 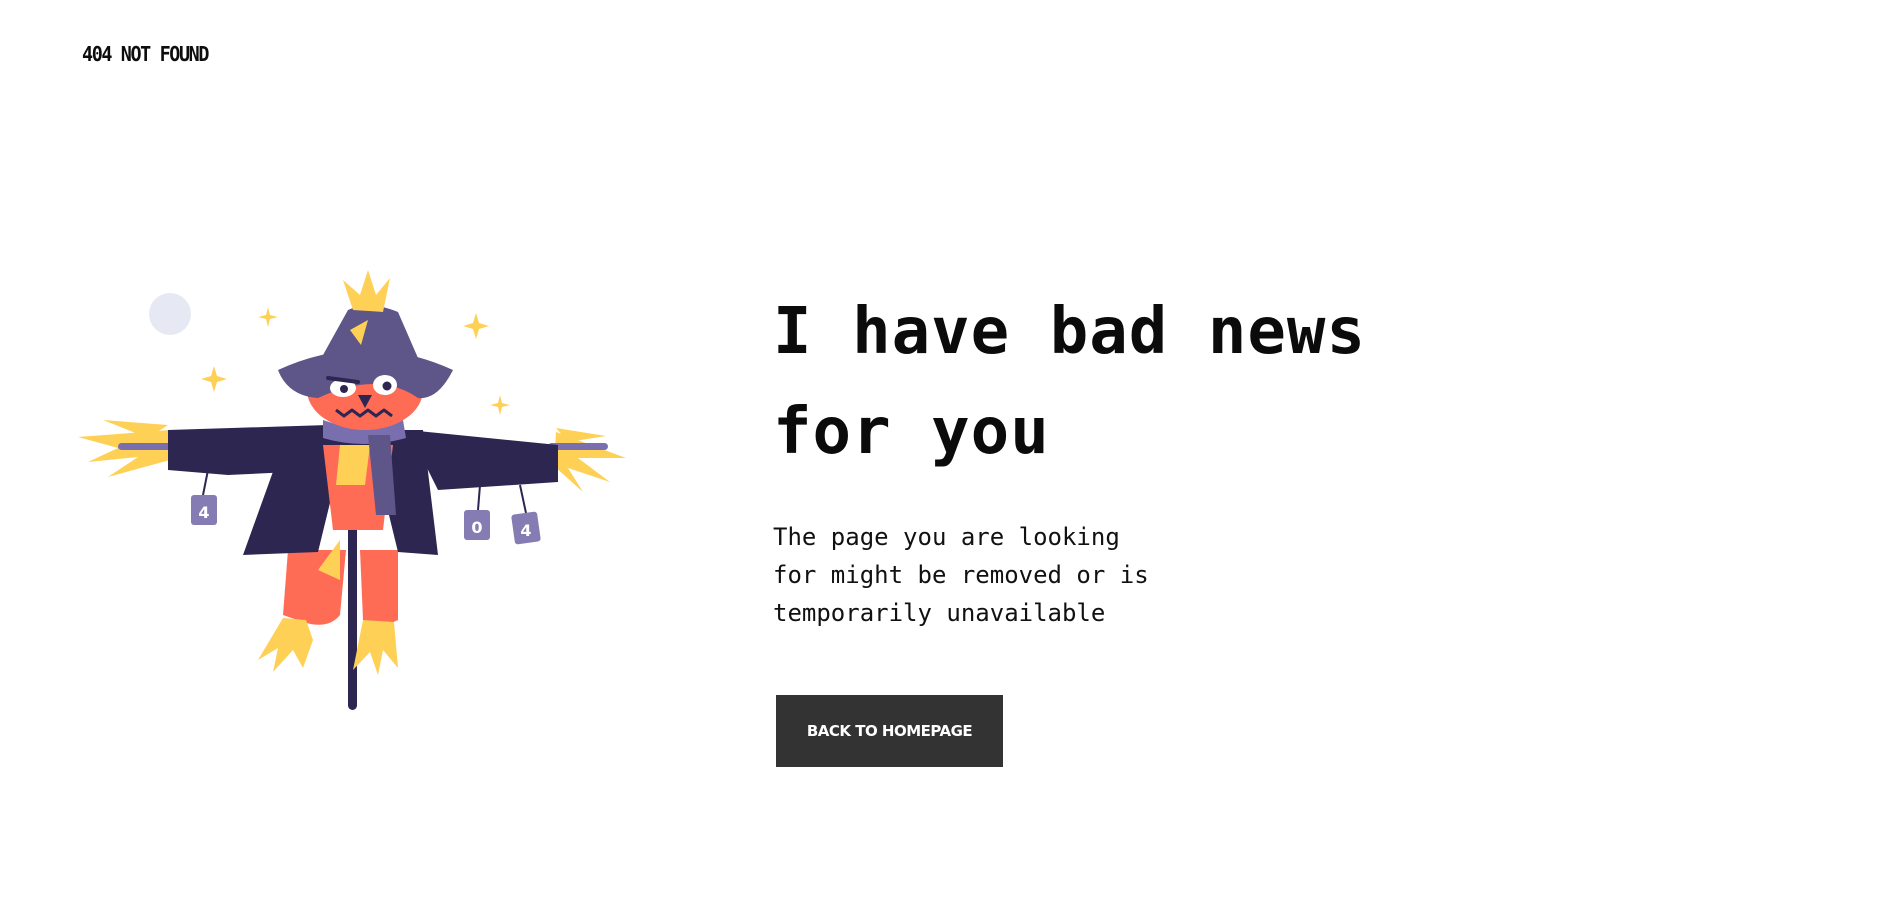 What do you see at coordinates (344, 389) in the screenshot?
I see `pupil-left` at bounding box center [344, 389].